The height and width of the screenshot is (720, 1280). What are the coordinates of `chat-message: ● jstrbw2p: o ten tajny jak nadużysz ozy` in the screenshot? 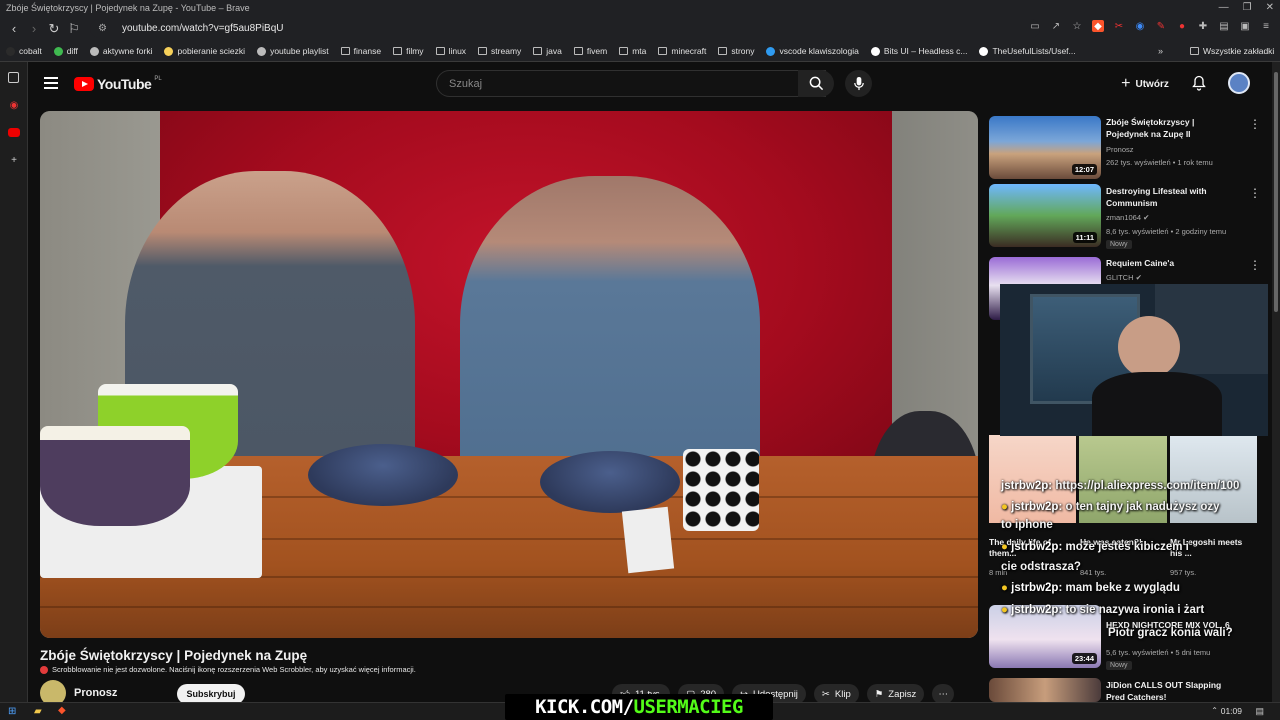 It's located at (1110, 507).